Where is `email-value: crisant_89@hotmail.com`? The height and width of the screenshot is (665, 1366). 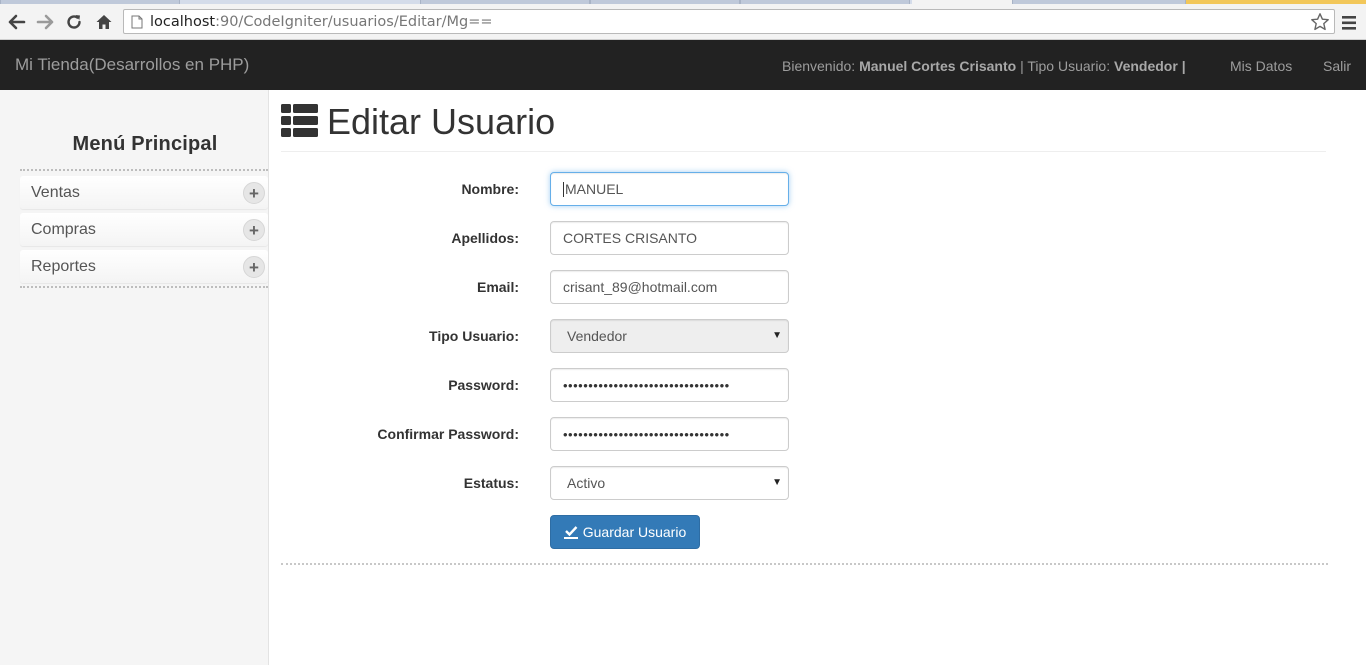 email-value: crisant_89@hotmail.com is located at coordinates (640, 287).